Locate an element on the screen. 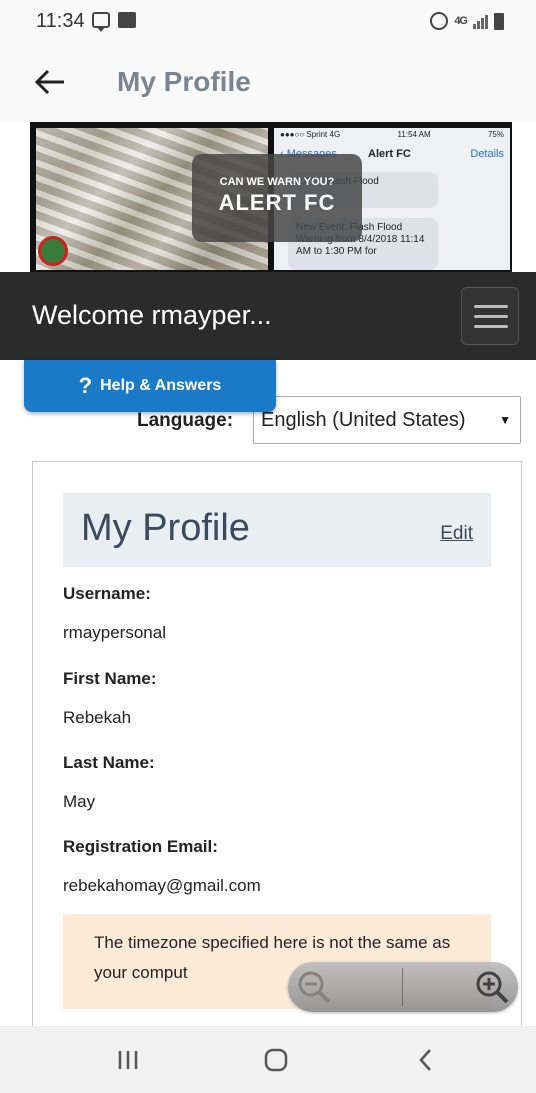 Image resolution: width=536 pixels, height=1093 pixels. signal-icon is located at coordinates (480, 21).